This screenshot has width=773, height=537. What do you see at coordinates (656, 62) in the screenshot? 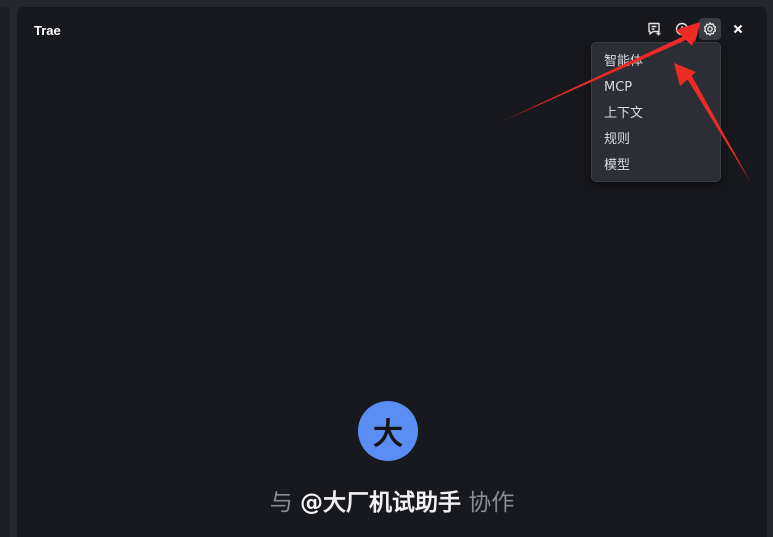
I see `menu-item-agents: 智能体` at bounding box center [656, 62].